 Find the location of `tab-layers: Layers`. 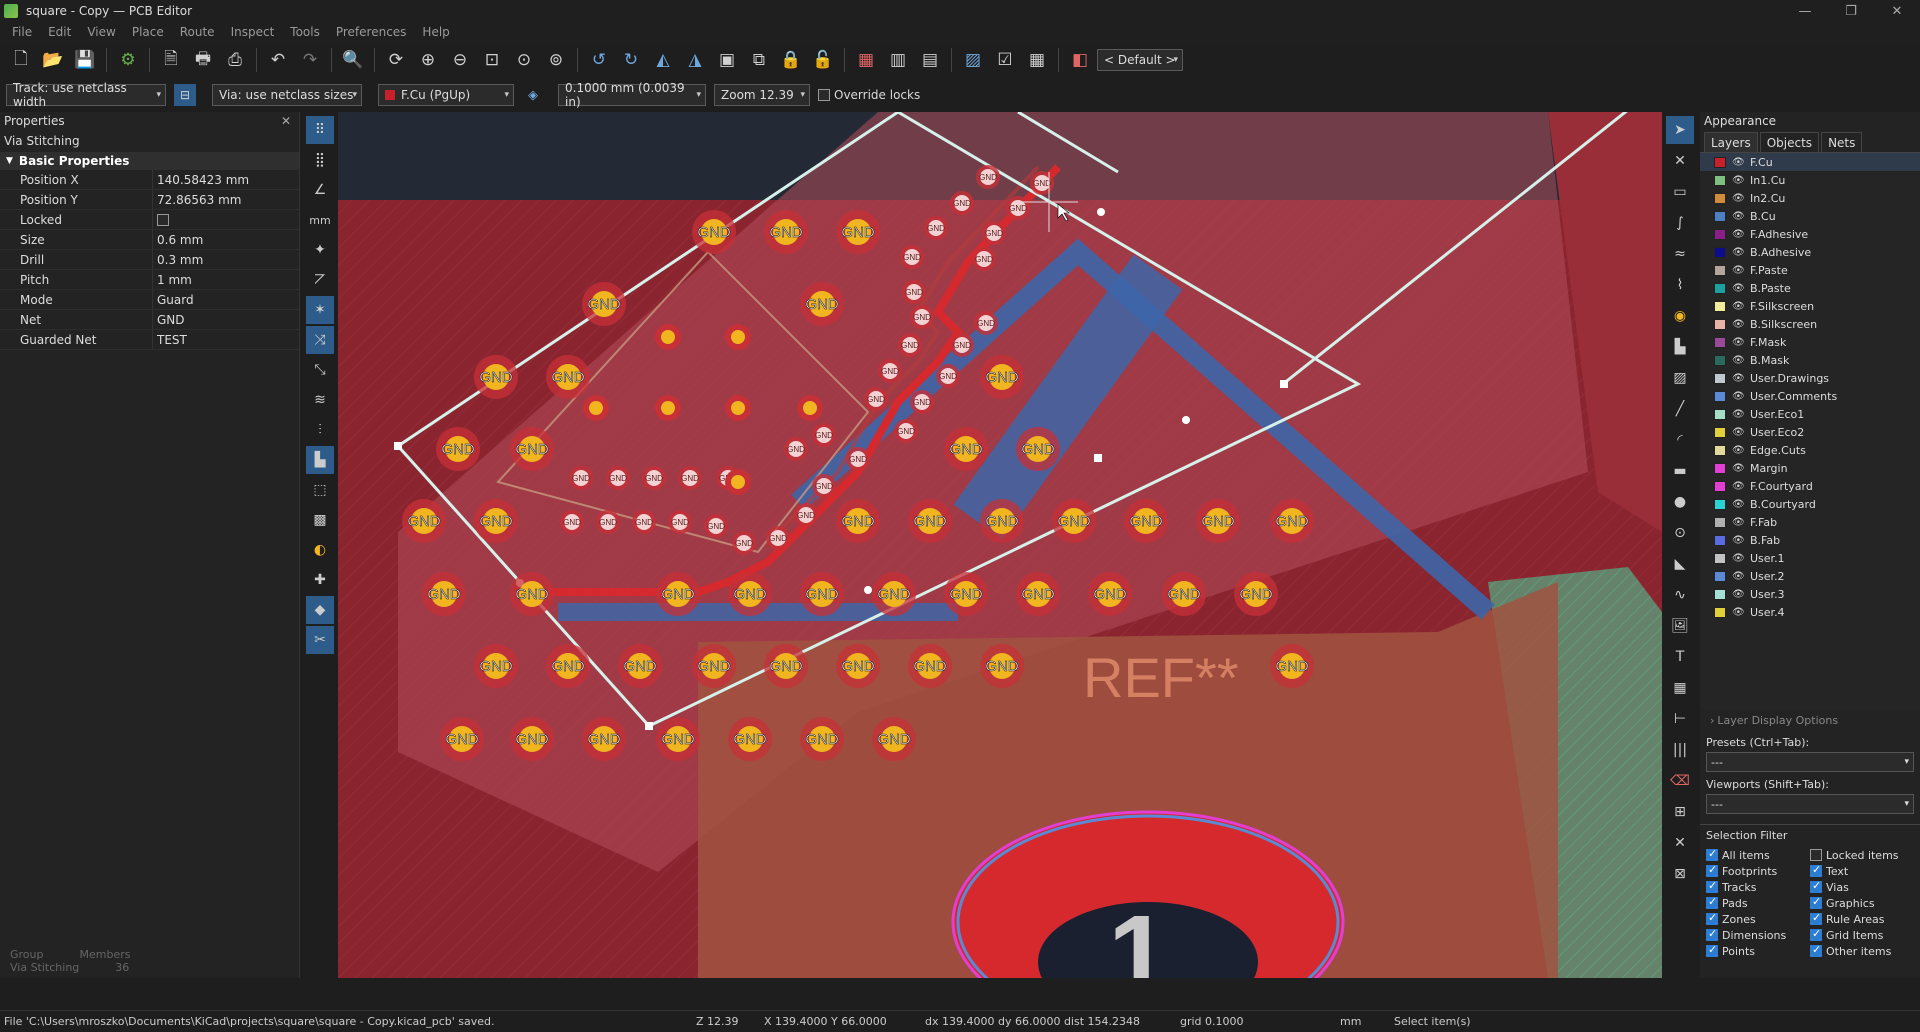

tab-layers: Layers is located at coordinates (1731, 142).